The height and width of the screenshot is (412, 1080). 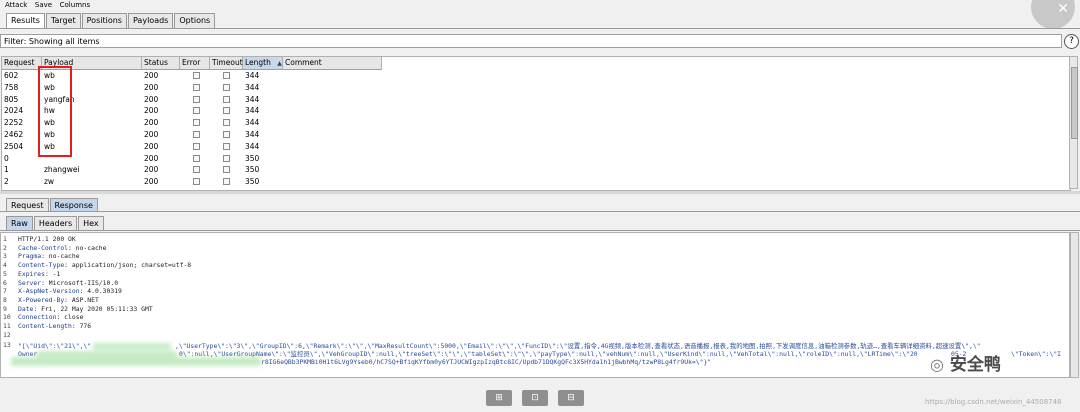 What do you see at coordinates (150, 20) in the screenshot?
I see `tab-payloads: Payloads` at bounding box center [150, 20].